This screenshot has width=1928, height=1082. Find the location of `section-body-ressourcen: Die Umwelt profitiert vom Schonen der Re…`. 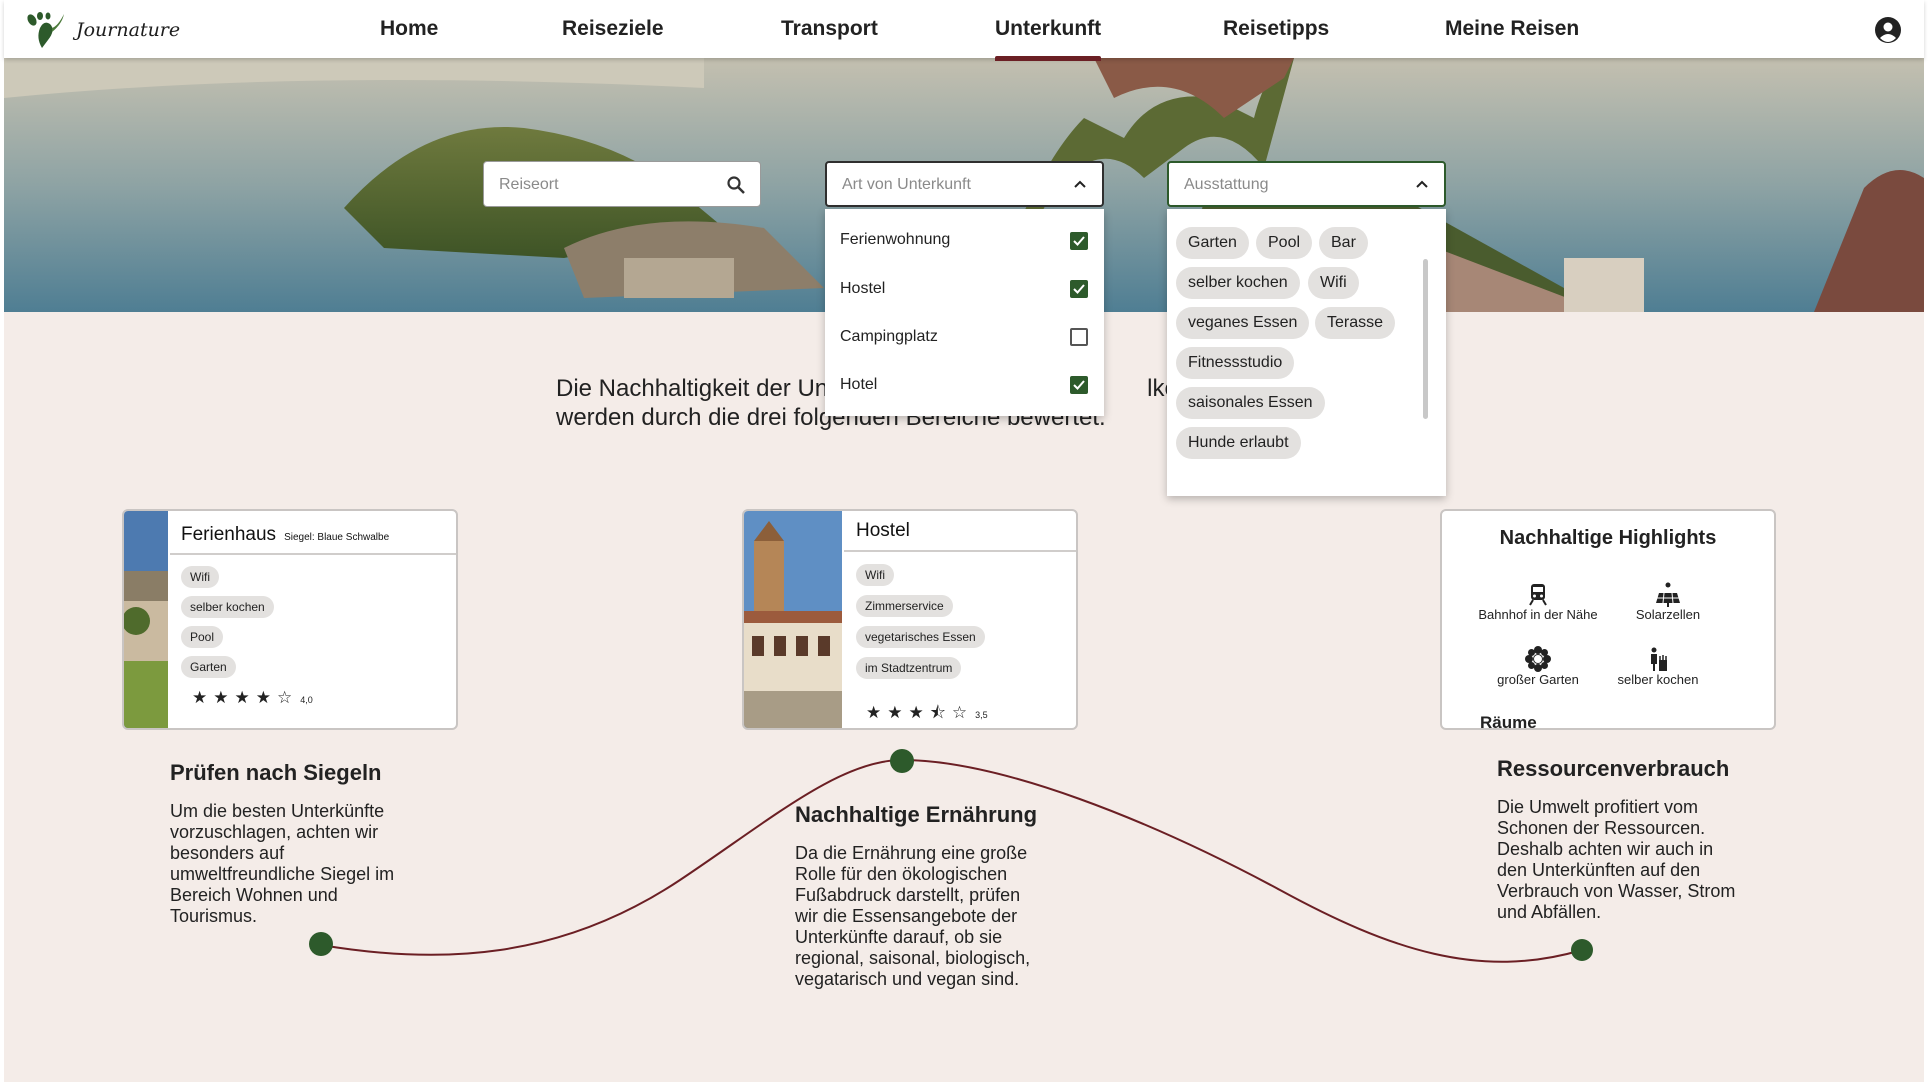

section-body-ressourcen: Die Umwelt profitiert vom Schonen der Re… is located at coordinates (1616, 859).